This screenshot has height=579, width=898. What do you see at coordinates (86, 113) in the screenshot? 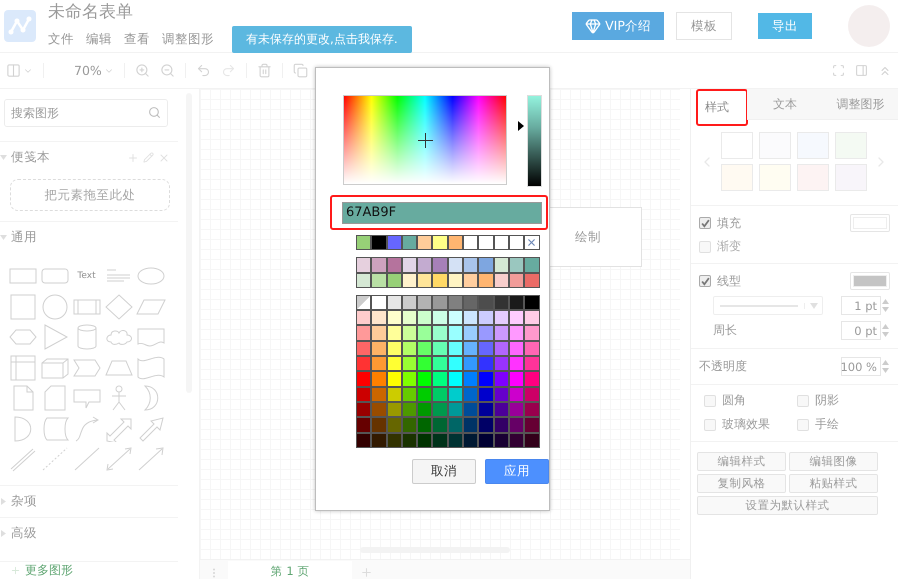
I see `search-field: 搜索图形` at bounding box center [86, 113].